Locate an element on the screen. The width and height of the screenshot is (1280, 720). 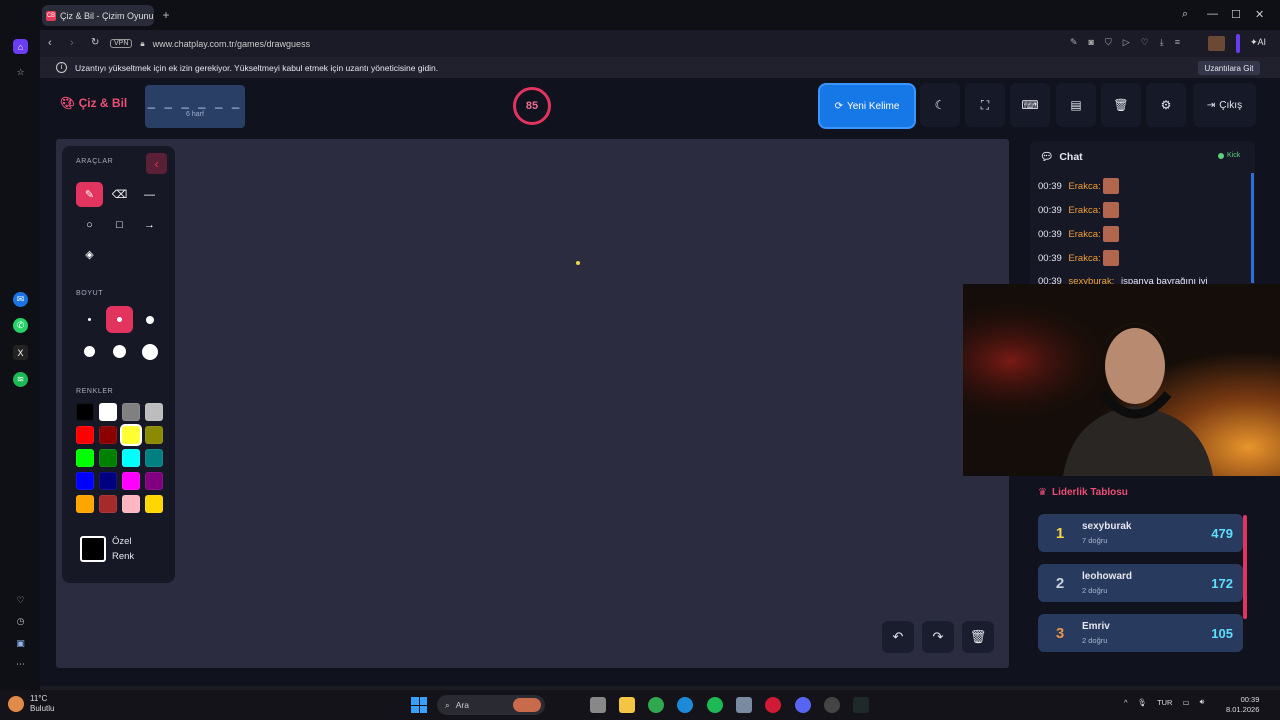
new-tab-icon: + is located at coordinates (166, 15).